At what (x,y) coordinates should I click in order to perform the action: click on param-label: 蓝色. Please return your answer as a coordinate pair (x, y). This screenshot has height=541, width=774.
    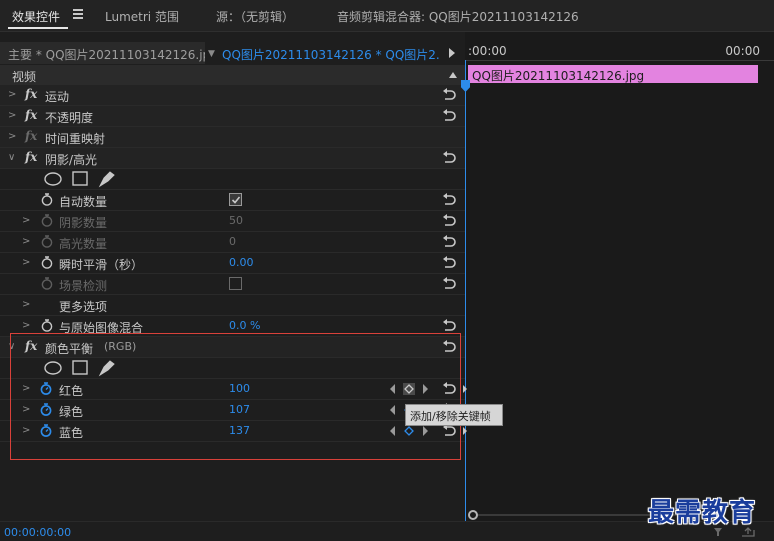
    Looking at the image, I should click on (71, 433).